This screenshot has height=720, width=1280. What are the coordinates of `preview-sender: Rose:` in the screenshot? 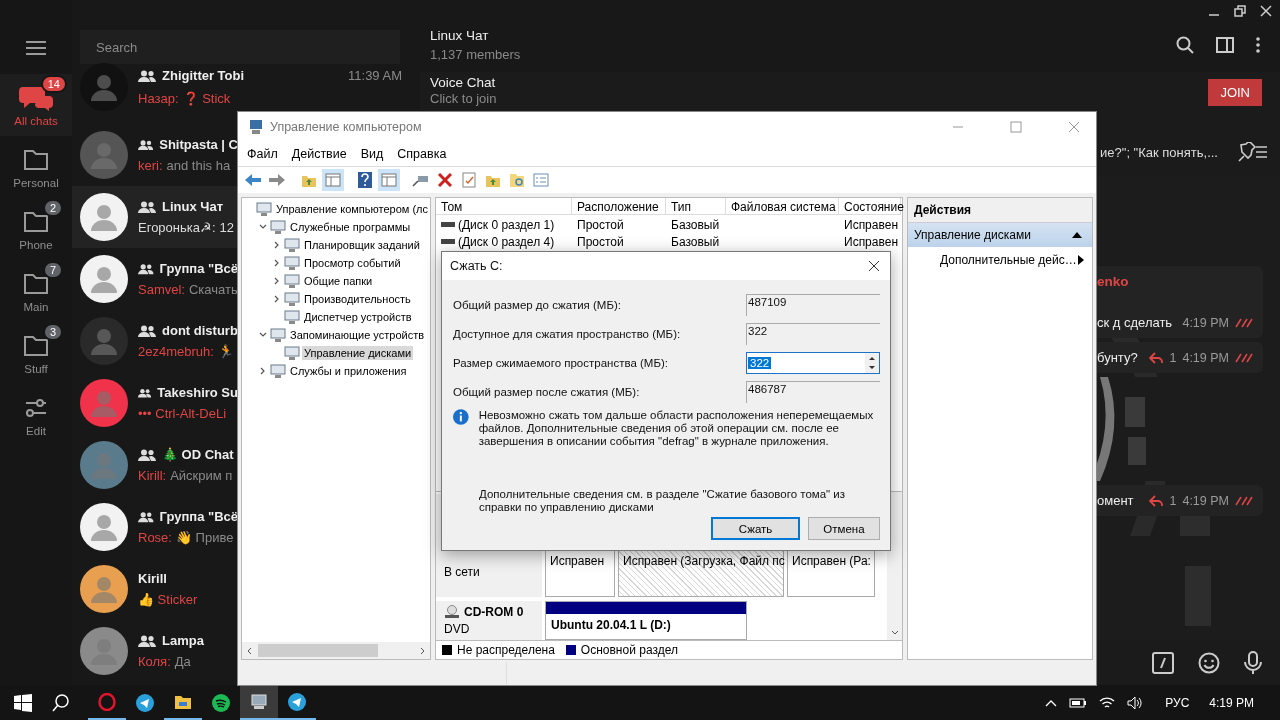 It's located at (155, 537).